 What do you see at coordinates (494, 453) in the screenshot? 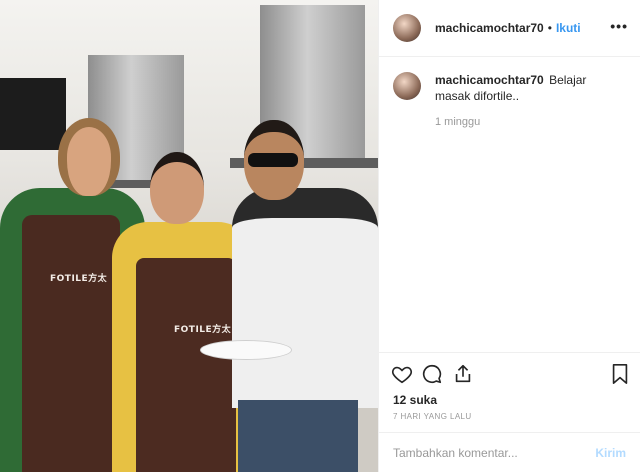
I see `comment-input` at bounding box center [494, 453].